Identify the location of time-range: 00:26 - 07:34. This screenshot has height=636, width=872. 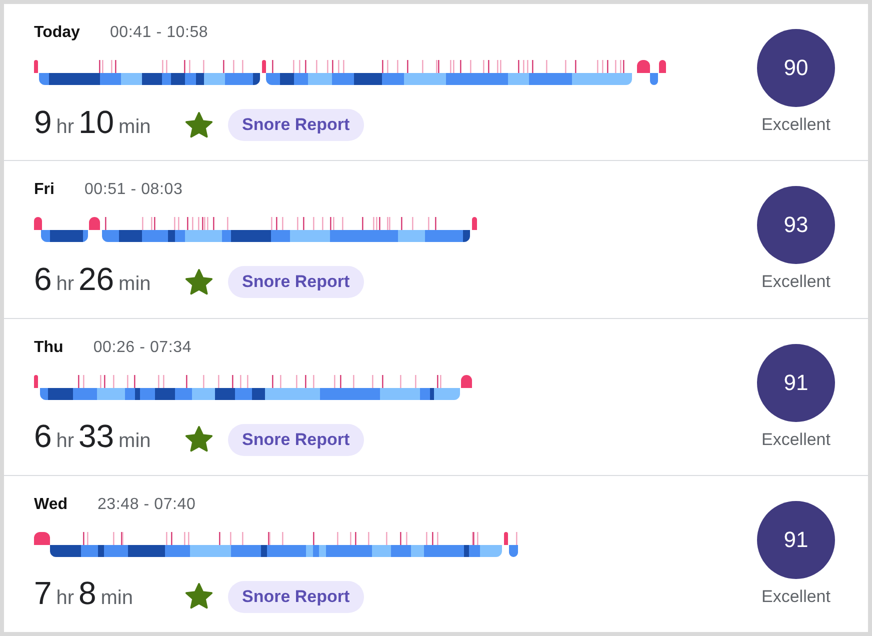
(142, 348).